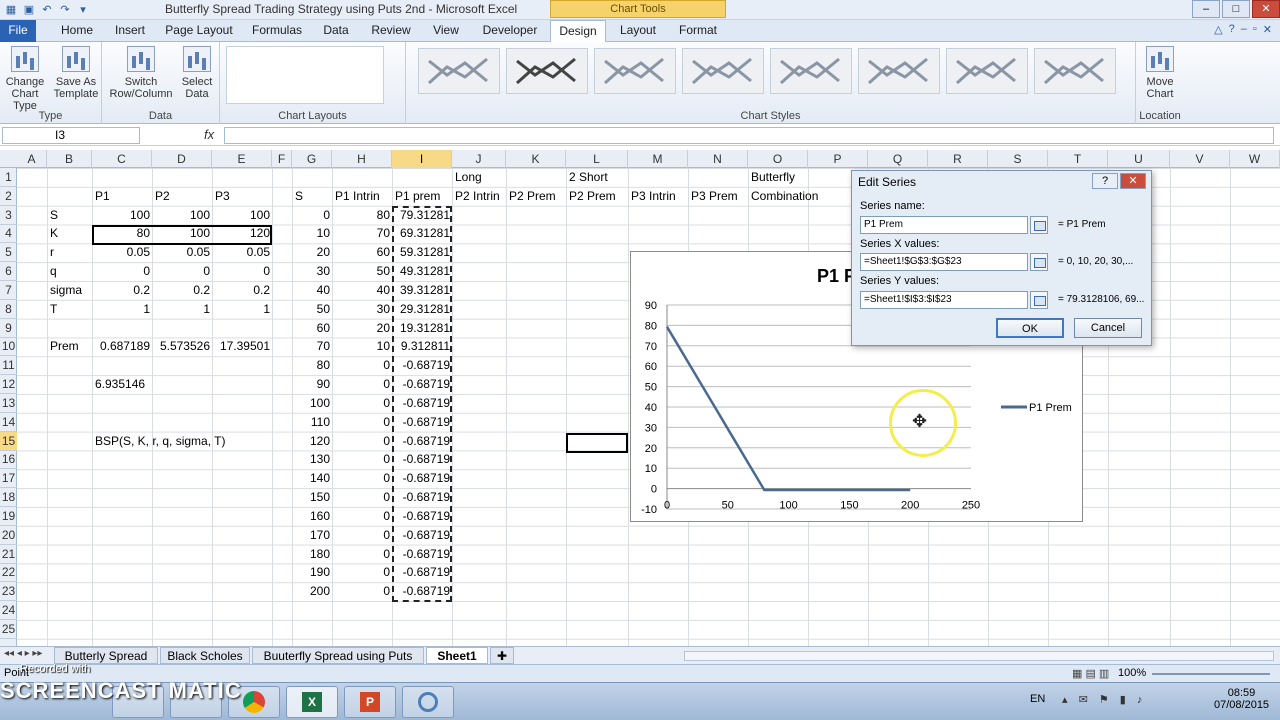  Describe the element at coordinates (363, 403) in the screenshot. I see `cell-h13: 0` at that location.